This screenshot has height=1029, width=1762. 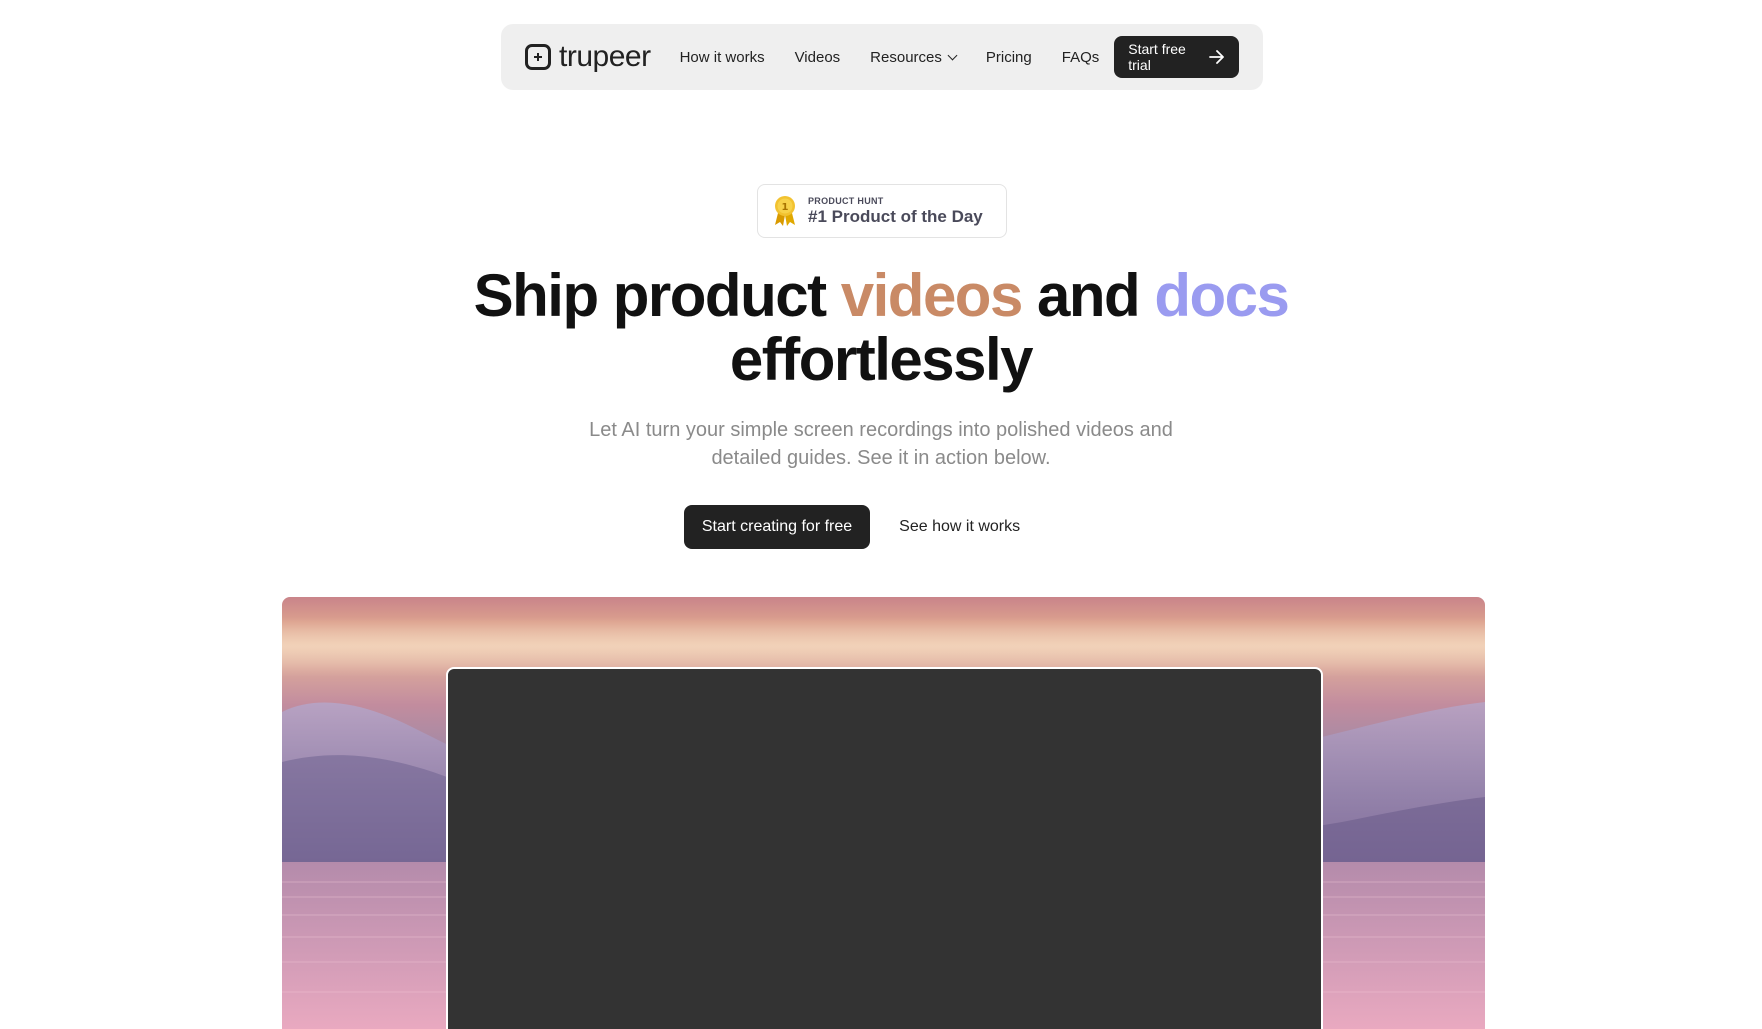 I want to click on logo-text: trupeer, so click(x=605, y=56).